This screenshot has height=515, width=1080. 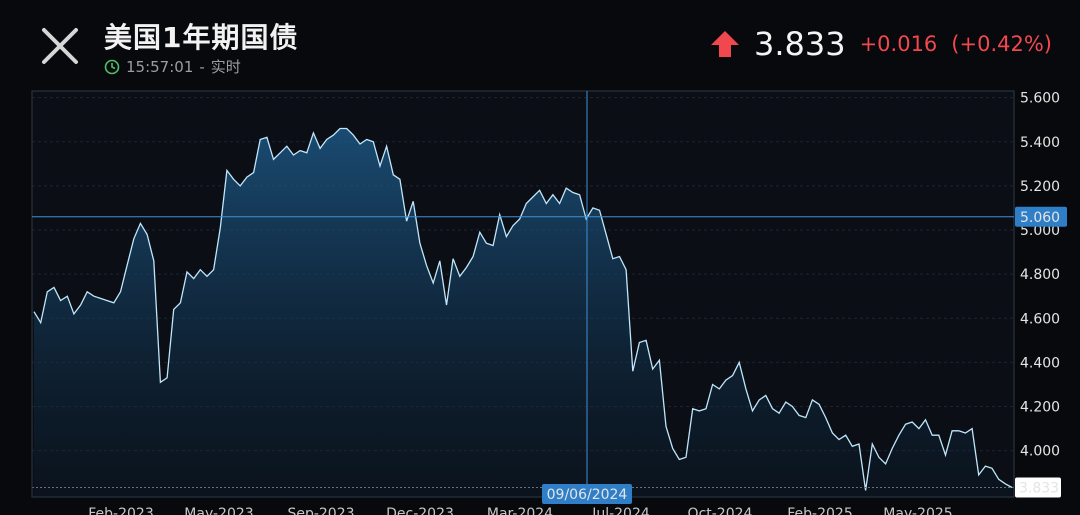 I want to click on y-tick-label: 5.400, so click(x=1040, y=143).